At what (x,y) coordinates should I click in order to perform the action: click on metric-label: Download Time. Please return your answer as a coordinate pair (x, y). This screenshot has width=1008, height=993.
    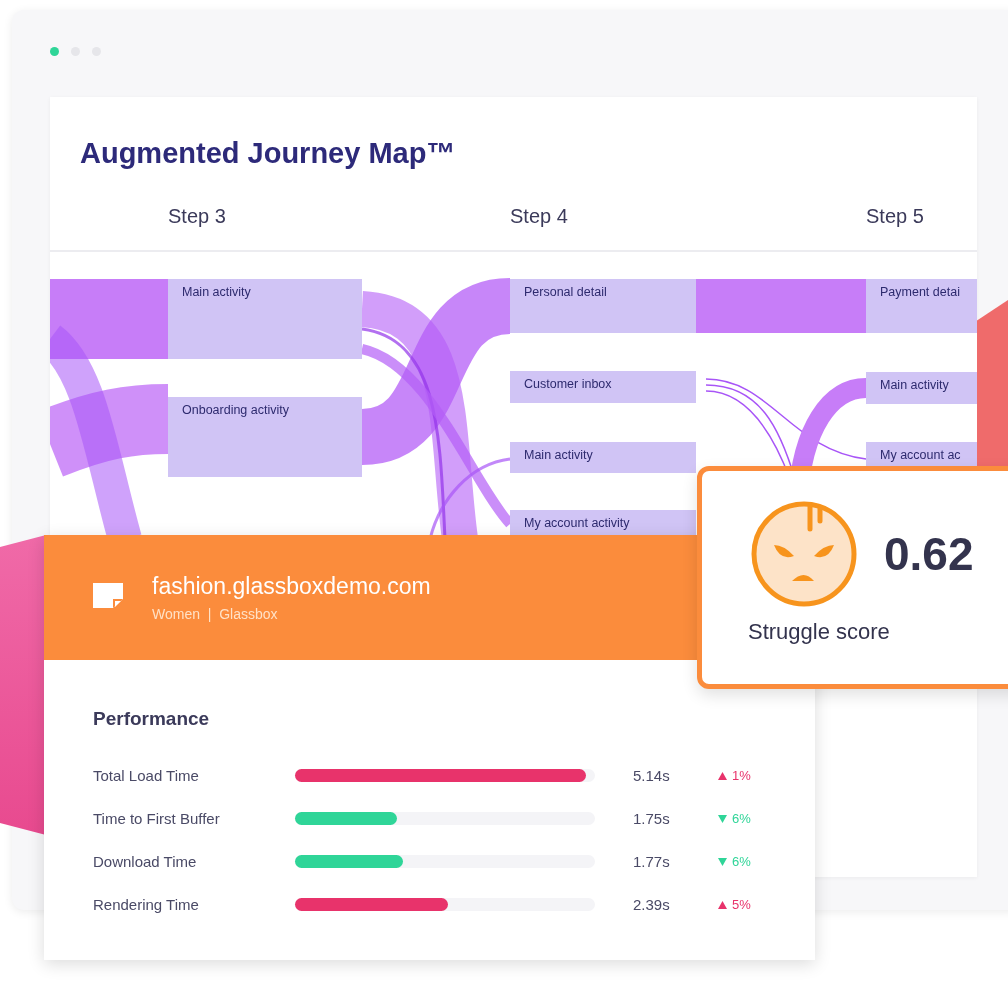
    Looking at the image, I should click on (145, 861).